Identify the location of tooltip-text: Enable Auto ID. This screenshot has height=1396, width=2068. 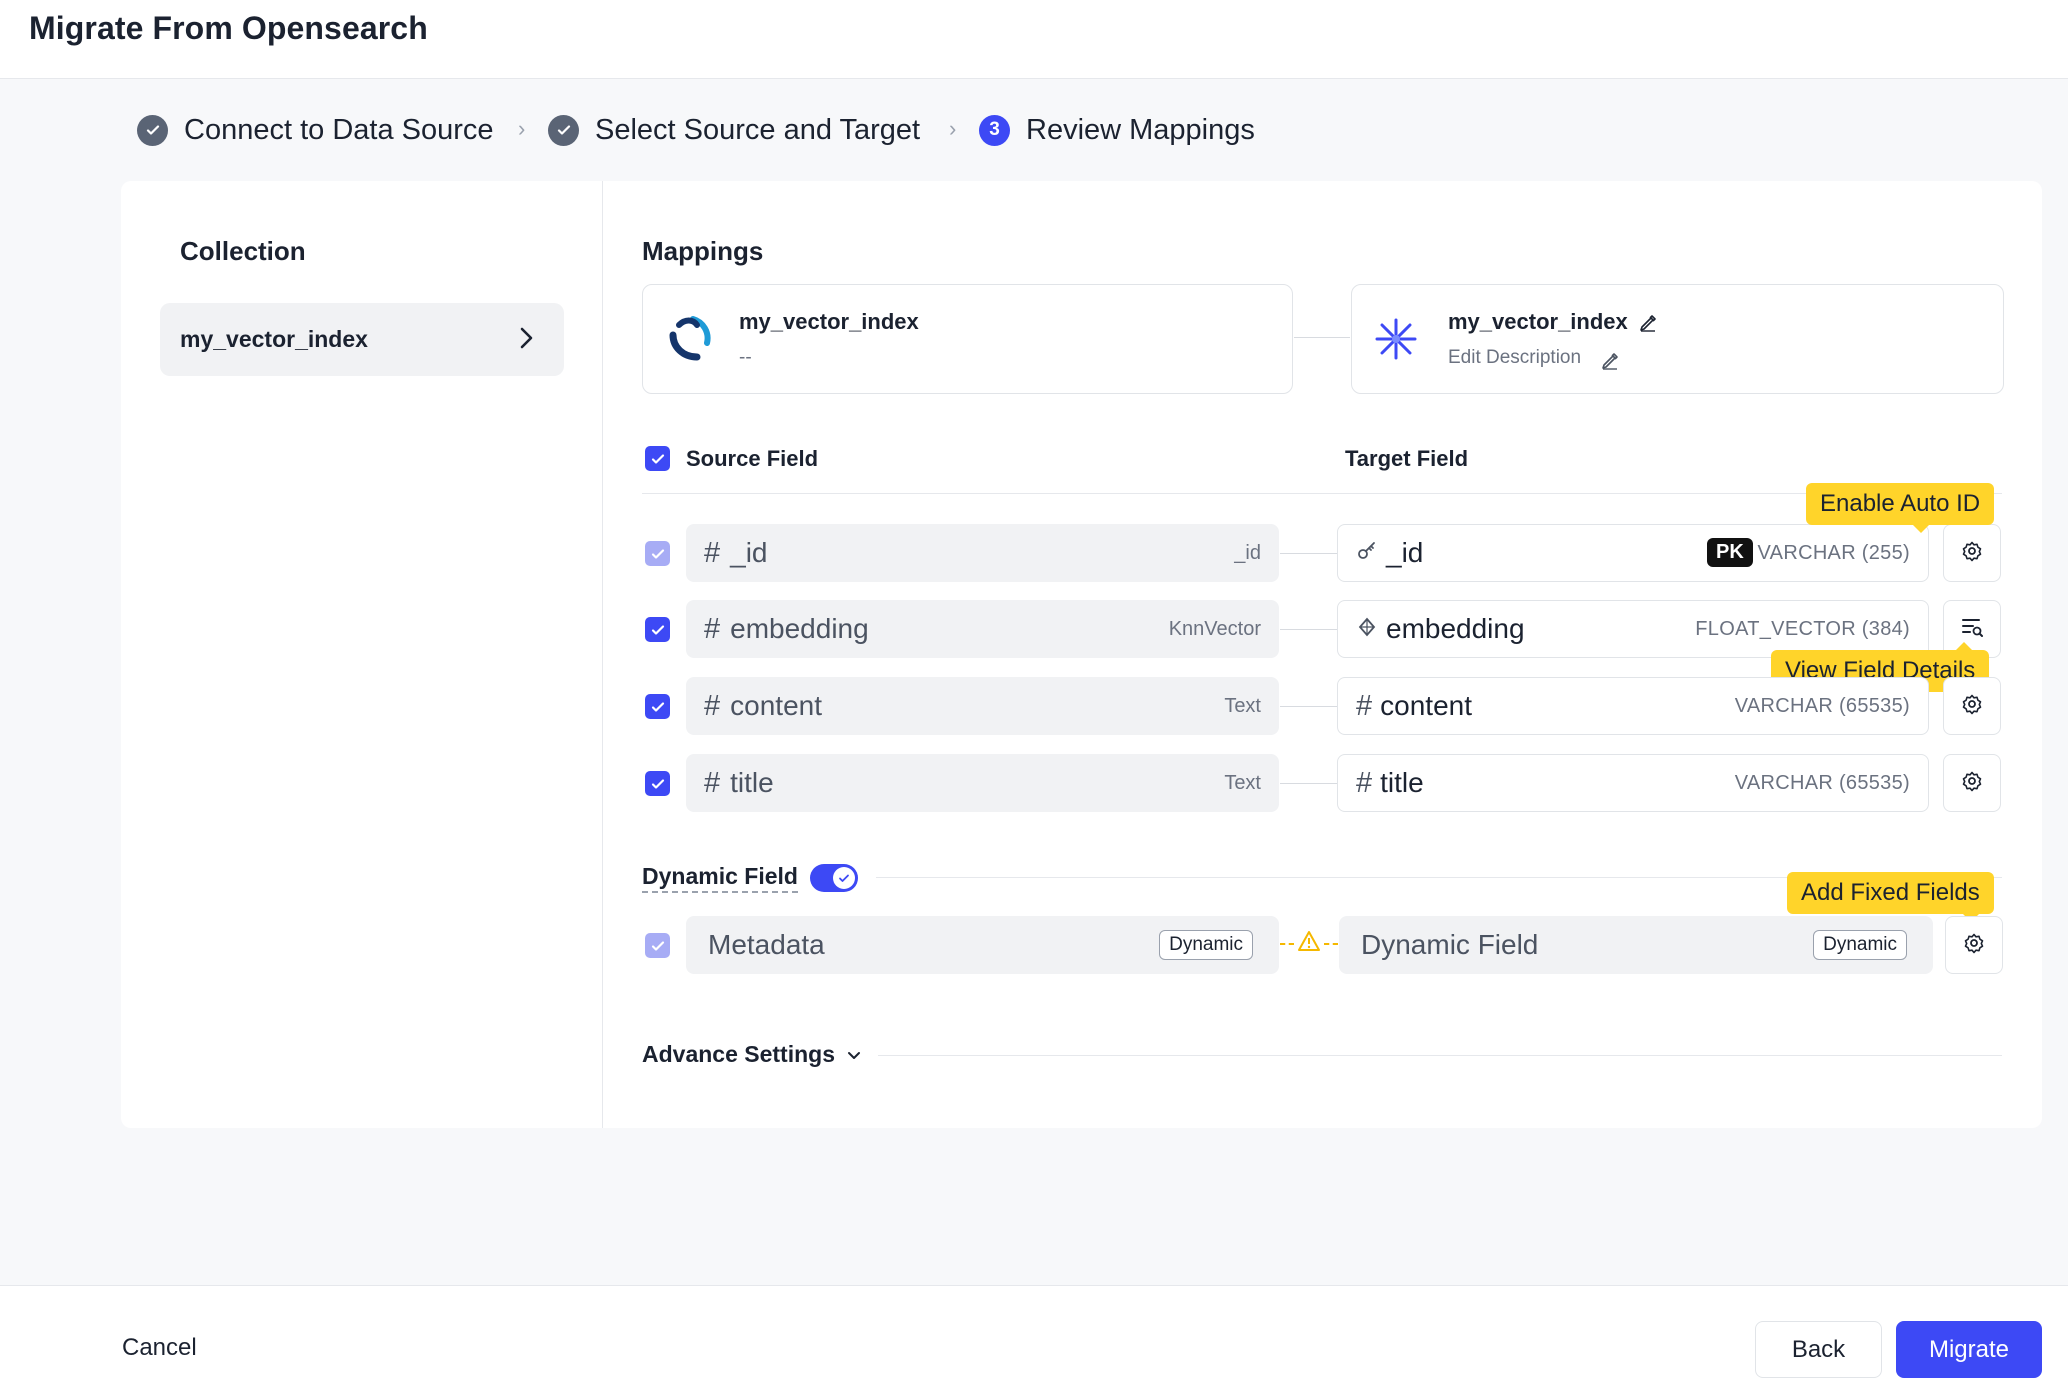
(1900, 503).